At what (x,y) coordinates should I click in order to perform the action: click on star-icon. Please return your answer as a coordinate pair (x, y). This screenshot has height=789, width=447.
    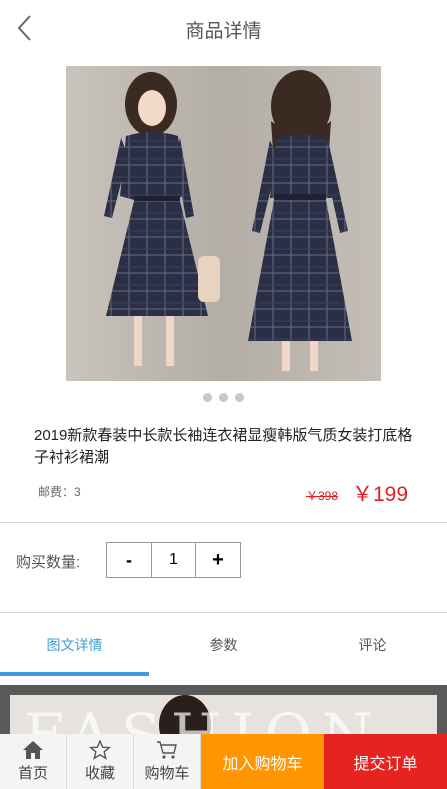
    Looking at the image, I should click on (100, 750).